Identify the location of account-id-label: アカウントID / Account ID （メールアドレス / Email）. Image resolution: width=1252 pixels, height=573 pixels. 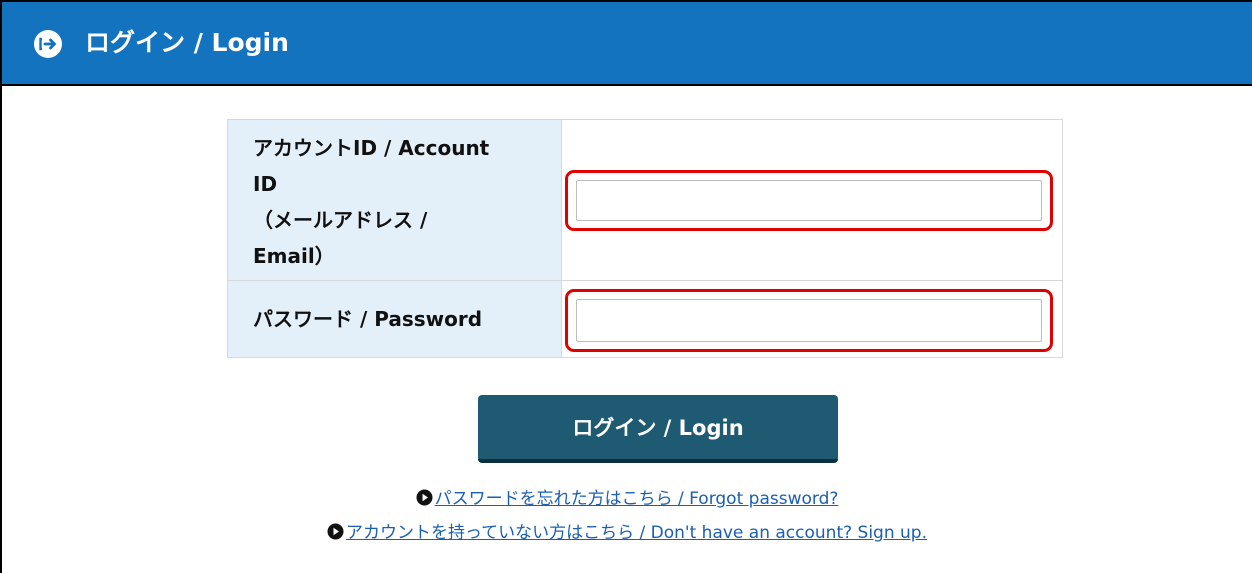
(371, 202).